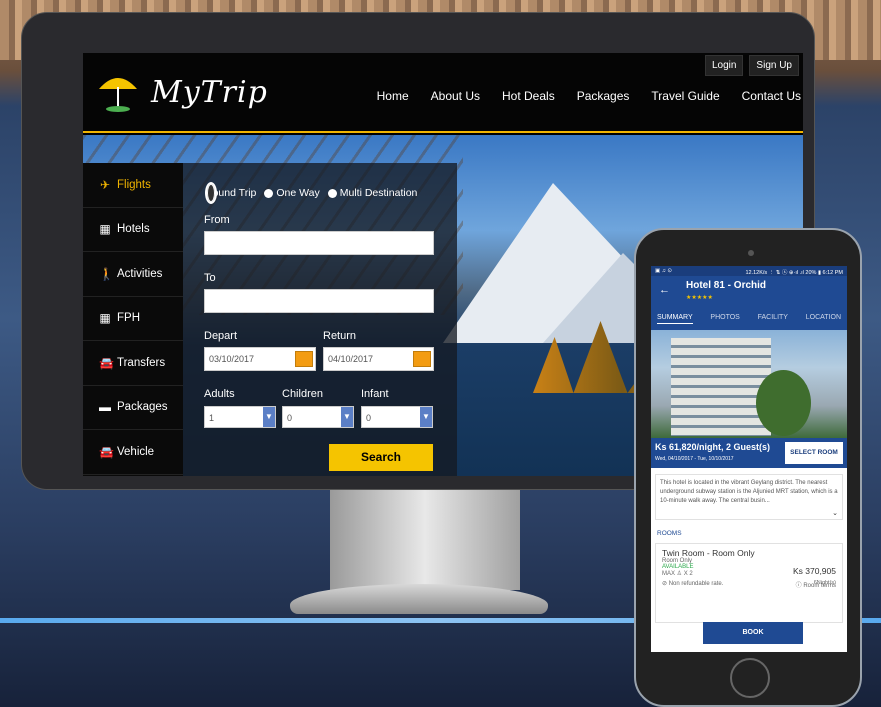  I want to click on tab-location: LOCATION, so click(823, 319).